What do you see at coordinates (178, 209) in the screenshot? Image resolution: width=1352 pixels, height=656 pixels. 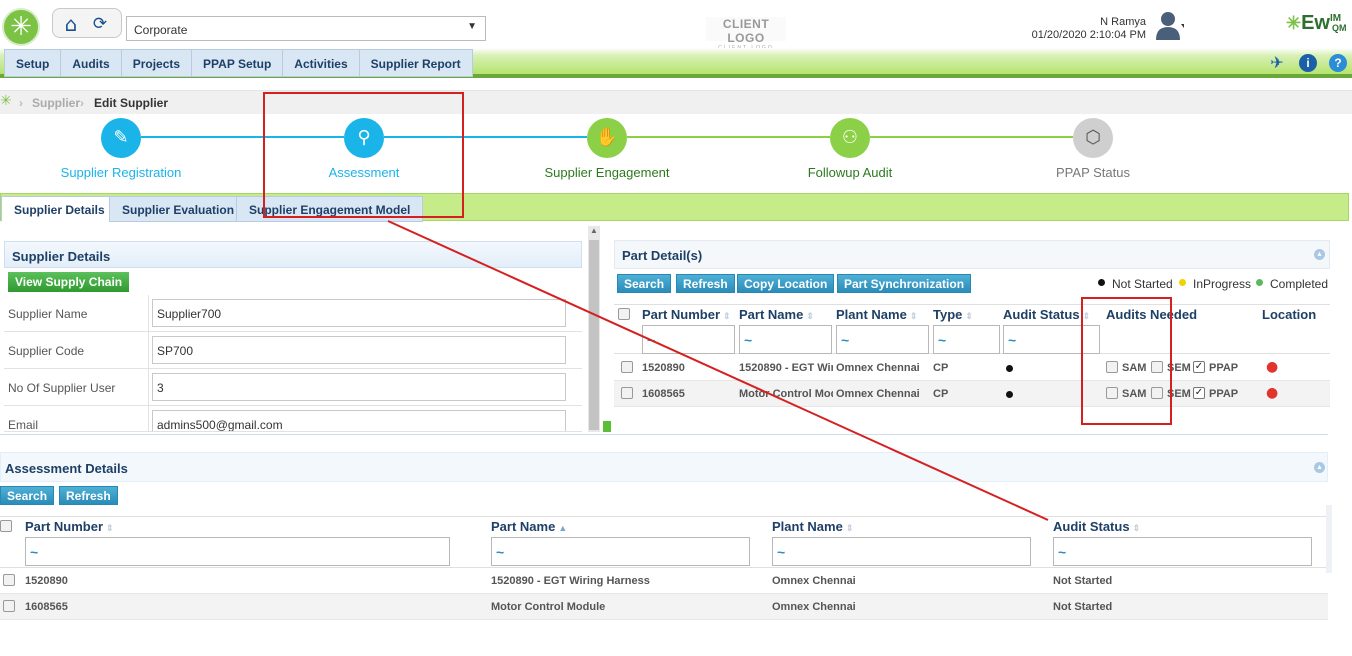 I see `tab-supplier-evaluation: Supplier Evaluation` at bounding box center [178, 209].